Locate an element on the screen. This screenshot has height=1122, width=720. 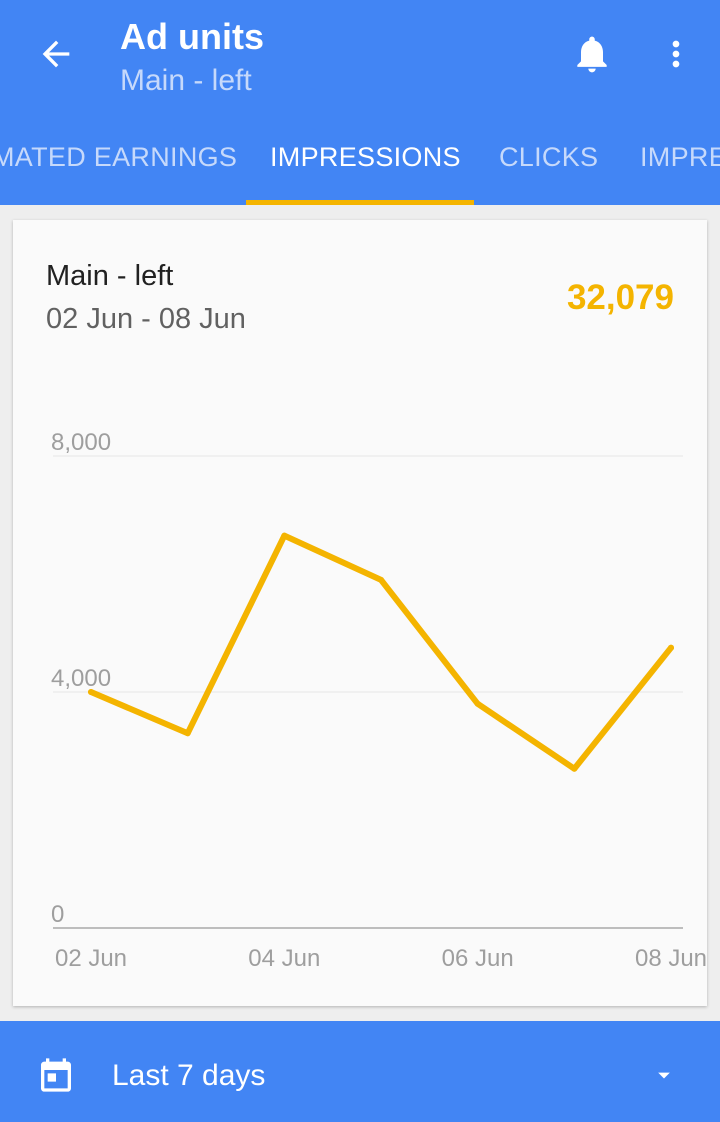
date-range-bar: Last 7 days is located at coordinates (360, 1071).